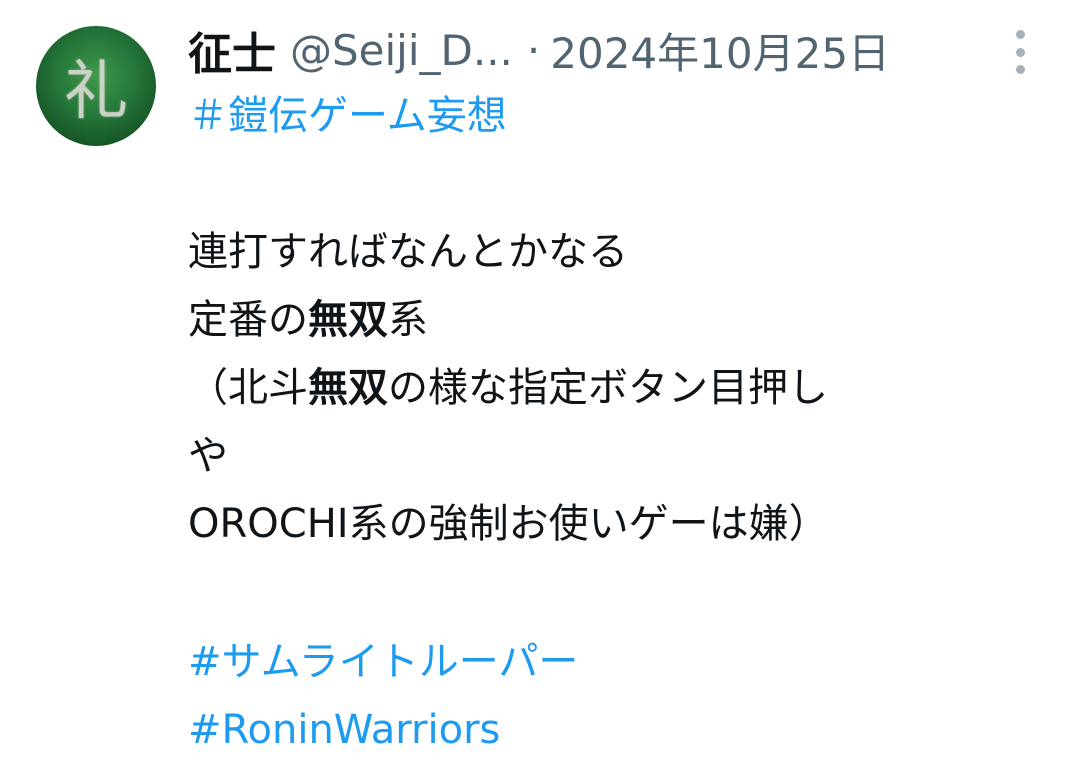 The height and width of the screenshot is (770, 1080). What do you see at coordinates (248, 388) in the screenshot?
I see `text-segment: （北斗` at bounding box center [248, 388].